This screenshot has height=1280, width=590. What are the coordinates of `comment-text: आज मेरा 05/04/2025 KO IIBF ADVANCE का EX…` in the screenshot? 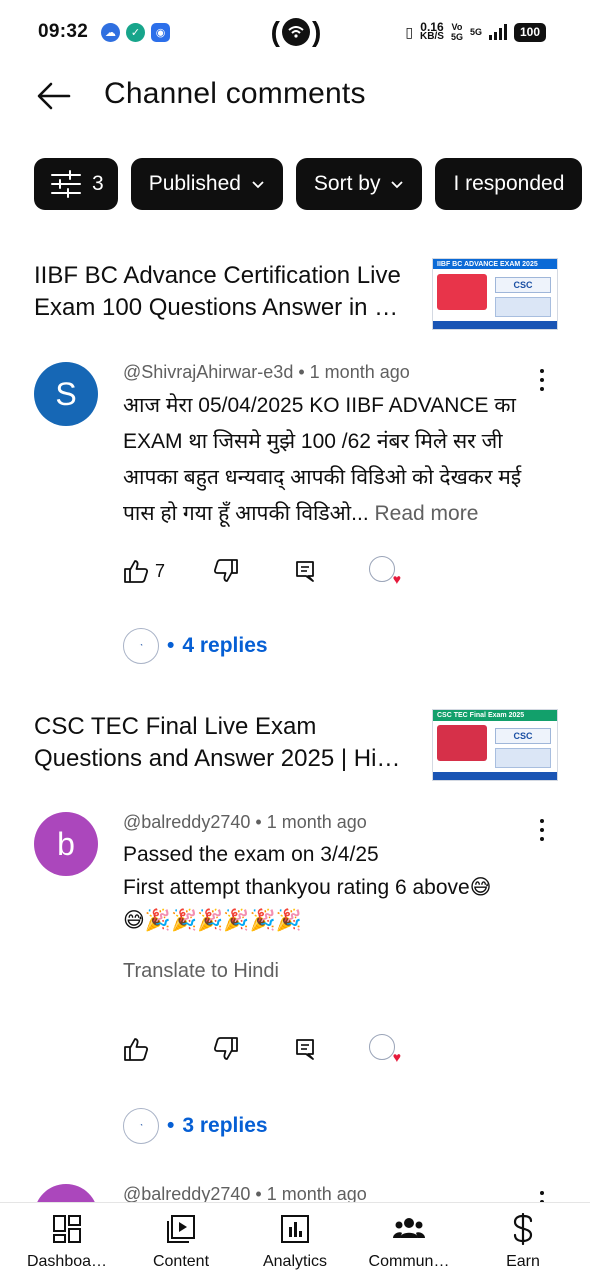 It's located at (322, 459).